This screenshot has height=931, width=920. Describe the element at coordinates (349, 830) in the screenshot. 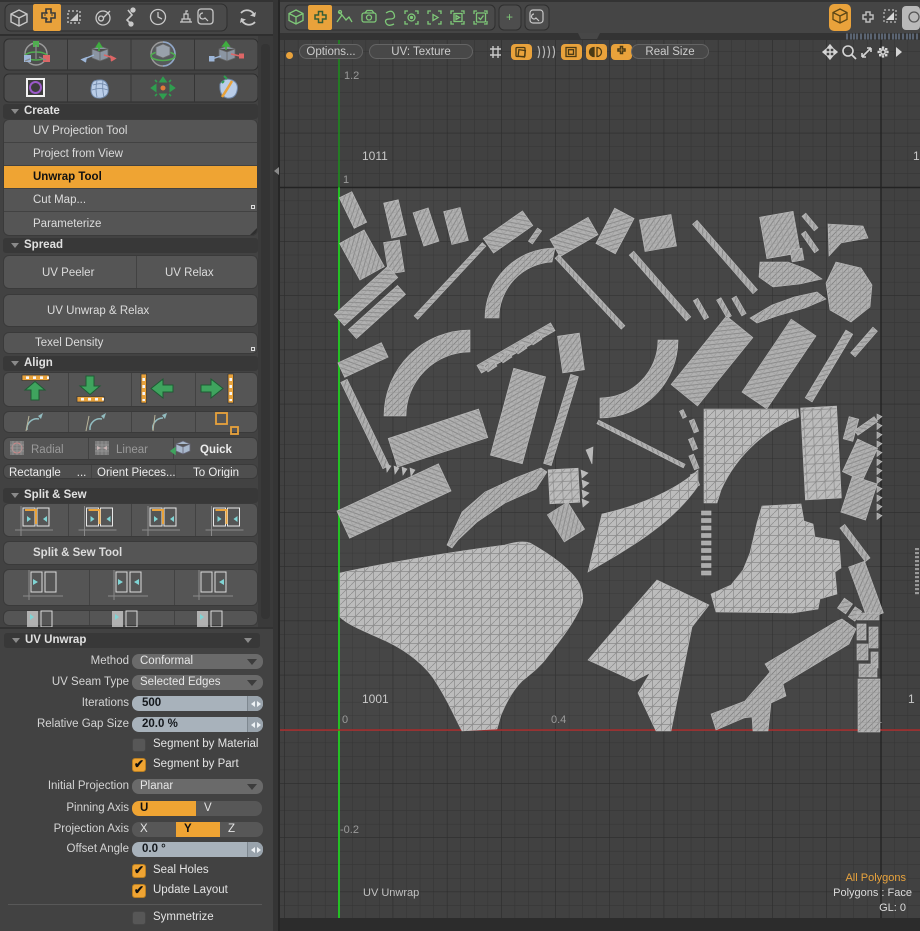

I see `svg-text: -0.2` at that location.